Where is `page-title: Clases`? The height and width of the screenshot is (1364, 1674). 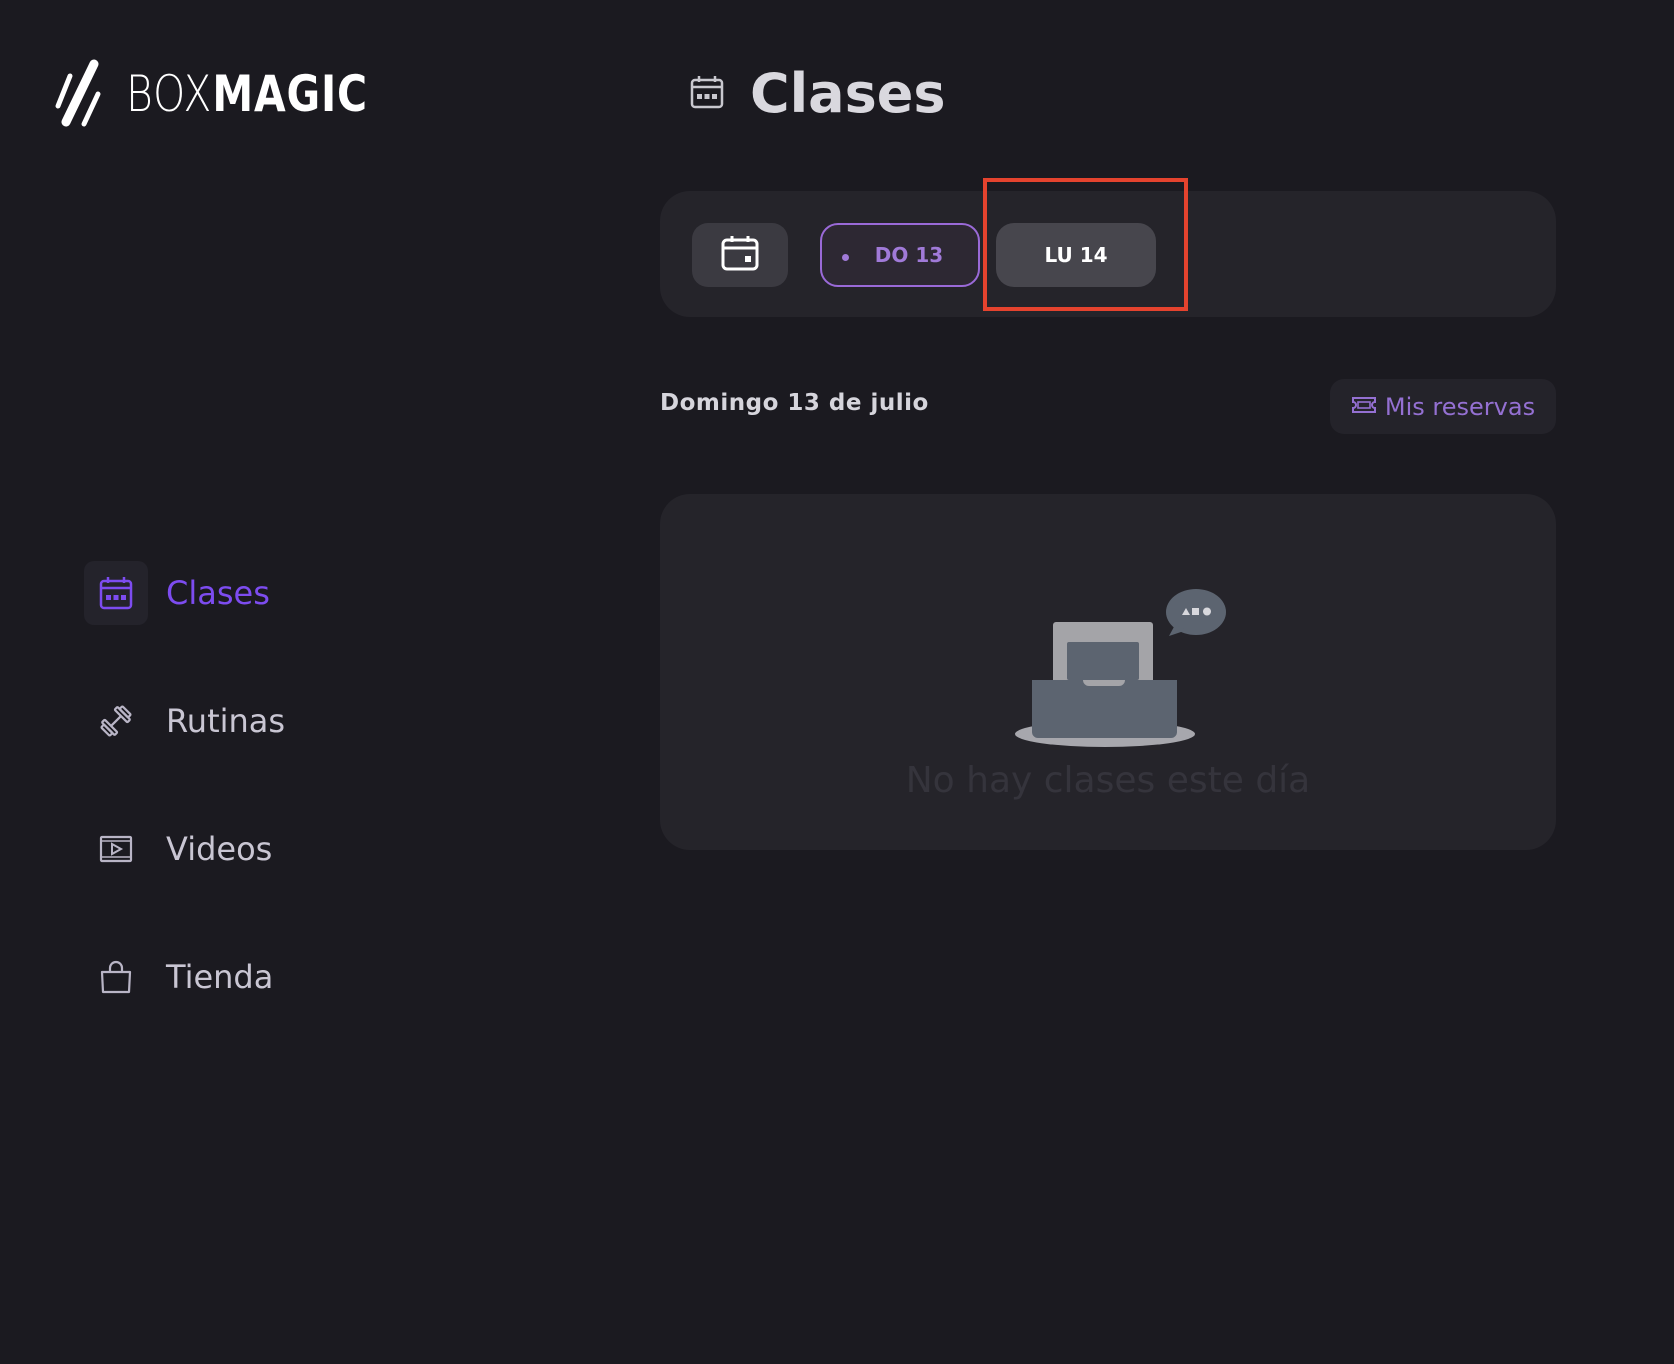 page-title: Clases is located at coordinates (848, 93).